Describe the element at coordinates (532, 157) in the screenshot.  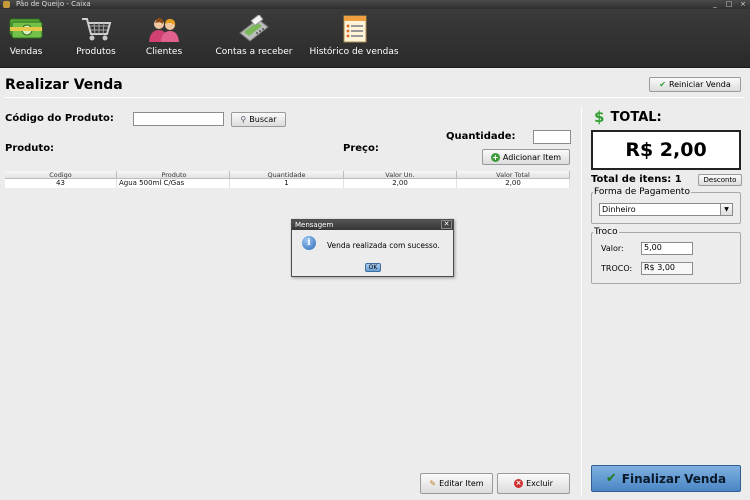
I see `add-item-label: Adicionar Item` at that location.